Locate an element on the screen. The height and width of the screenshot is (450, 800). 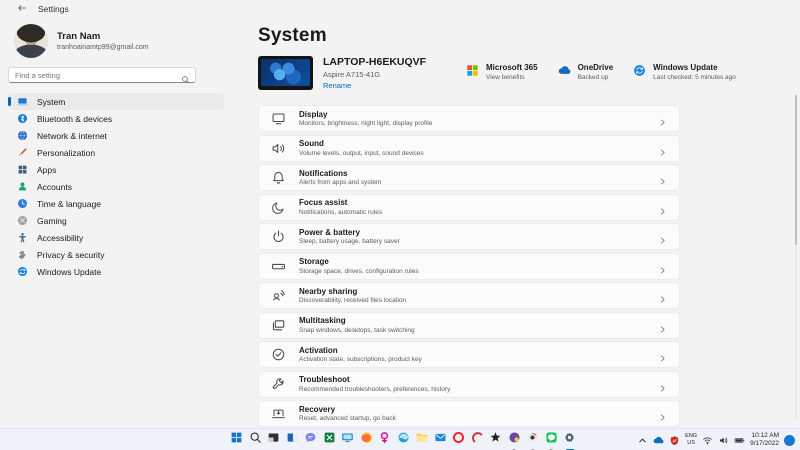
dark-app-icon is located at coordinates (273, 440).